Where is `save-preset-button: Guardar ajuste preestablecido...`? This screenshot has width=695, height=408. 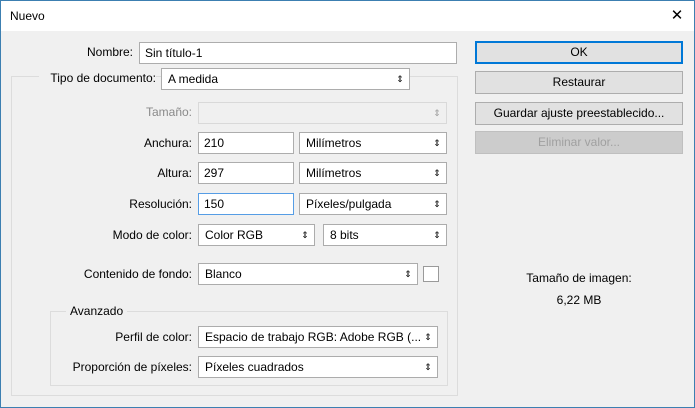
save-preset-button: Guardar ajuste preestablecido... is located at coordinates (579, 113).